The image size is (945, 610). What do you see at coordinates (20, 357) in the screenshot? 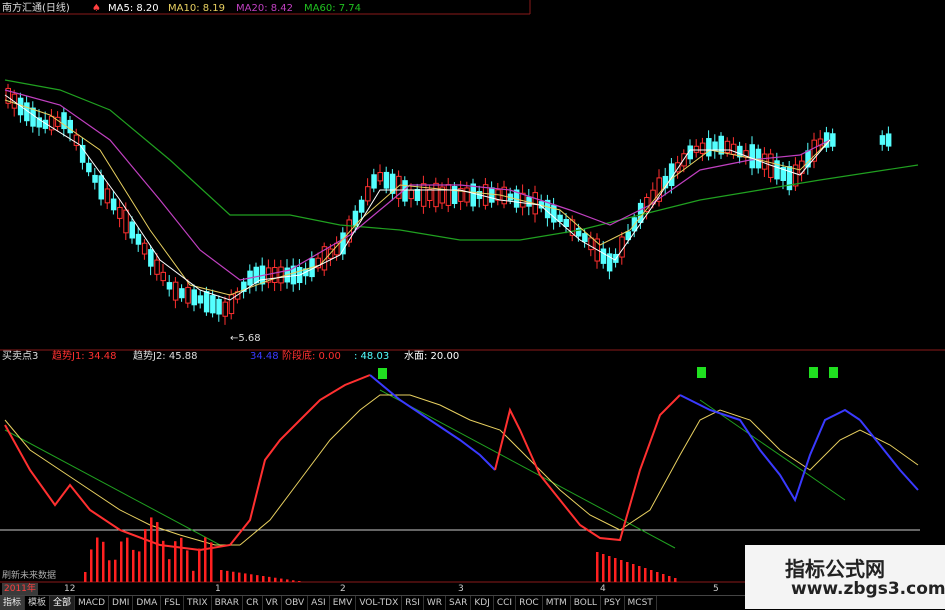
I see `indicator-name: 买卖点3` at bounding box center [20, 357].